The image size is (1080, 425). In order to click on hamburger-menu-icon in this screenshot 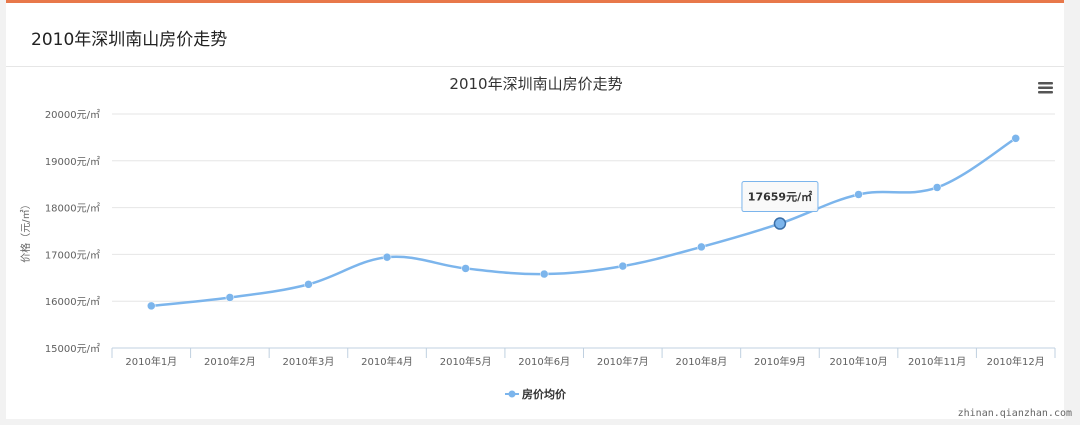, I will do `click(1045, 88)`.